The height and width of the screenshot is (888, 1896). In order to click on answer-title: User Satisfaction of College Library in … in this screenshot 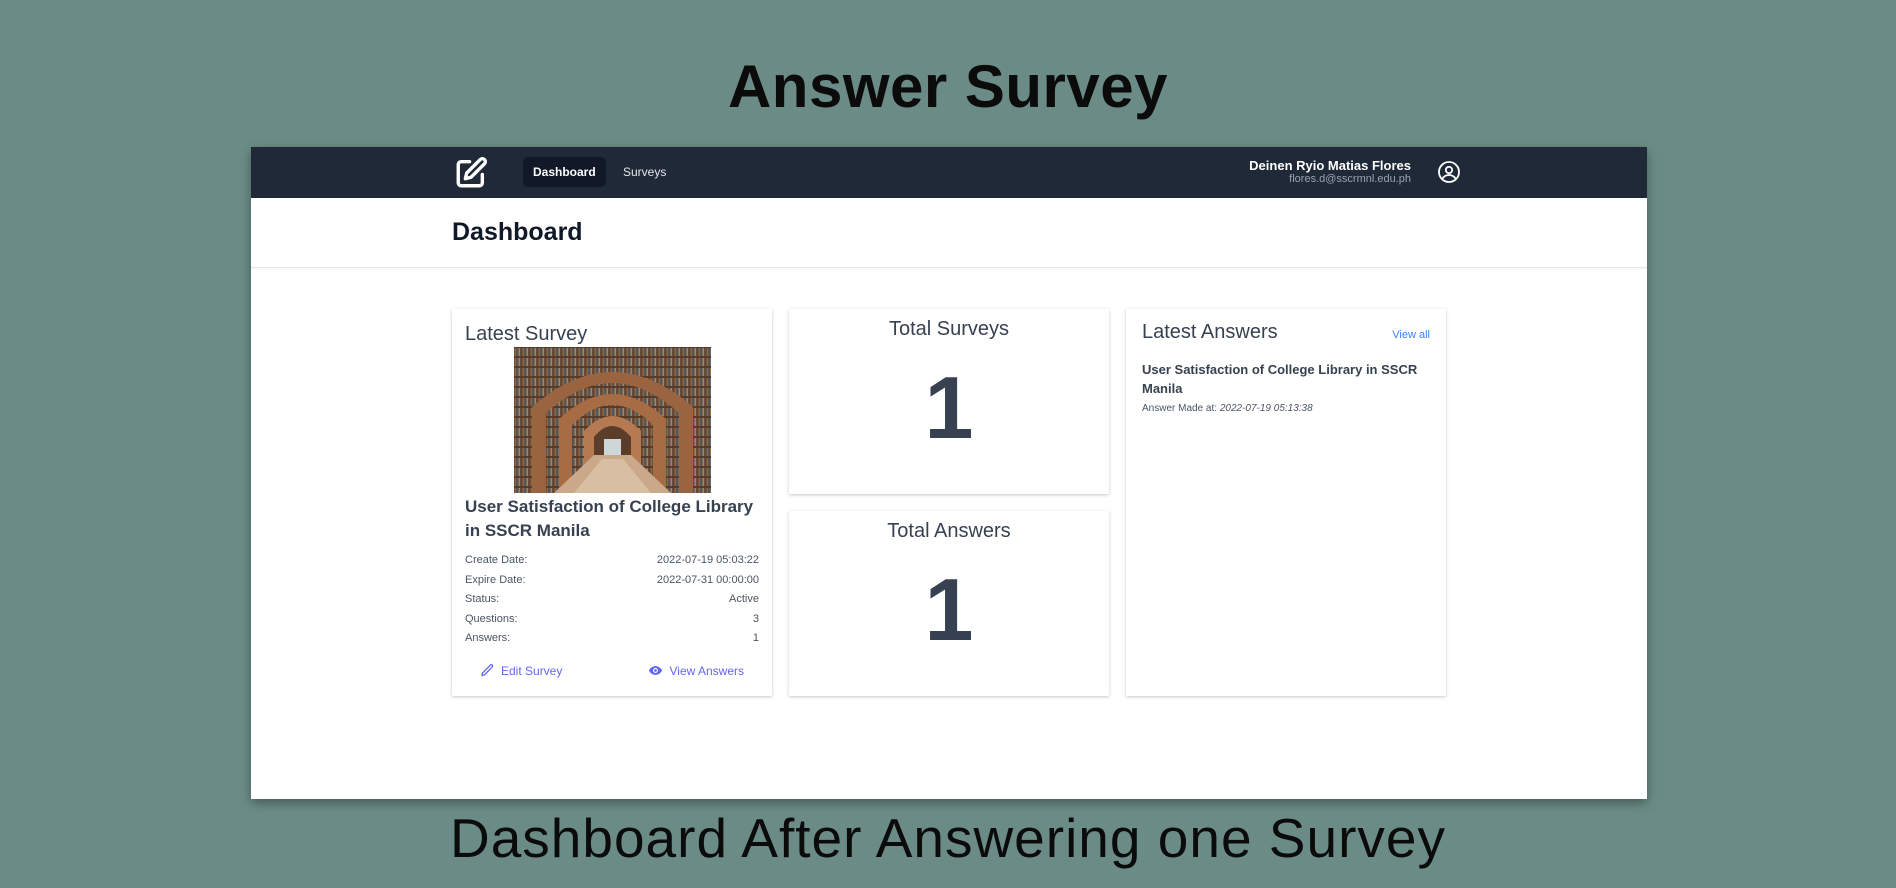, I will do `click(1280, 379)`.